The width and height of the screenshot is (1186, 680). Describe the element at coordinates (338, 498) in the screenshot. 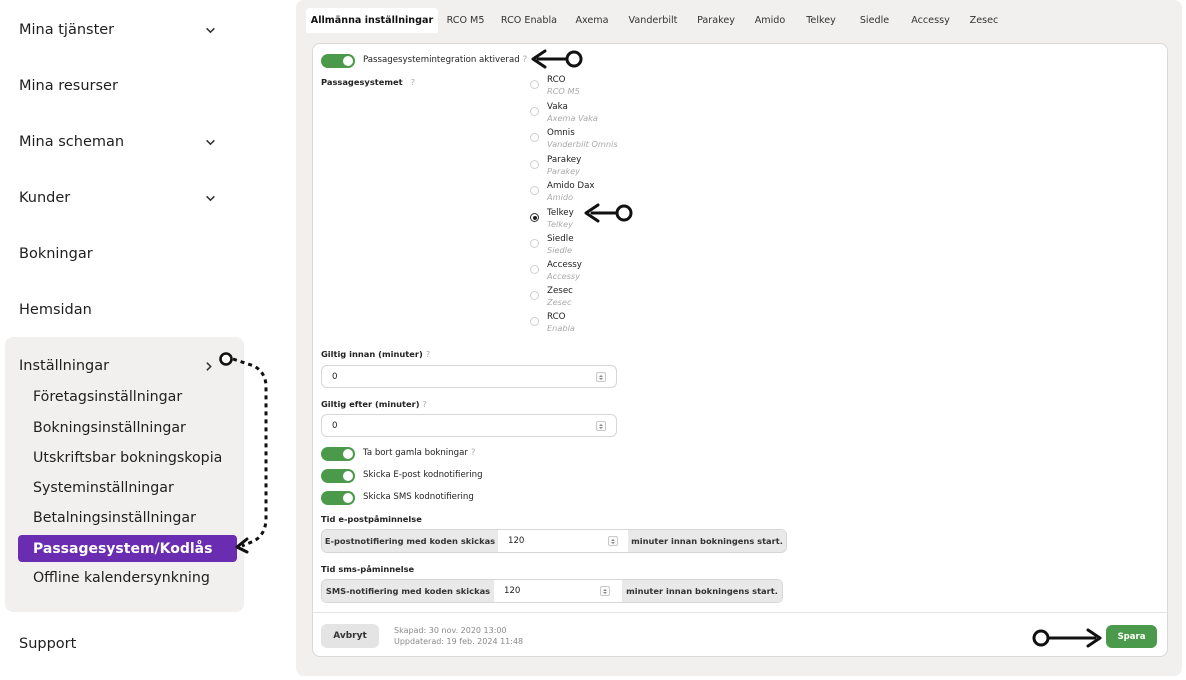

I see `sms-code-toggle` at that location.